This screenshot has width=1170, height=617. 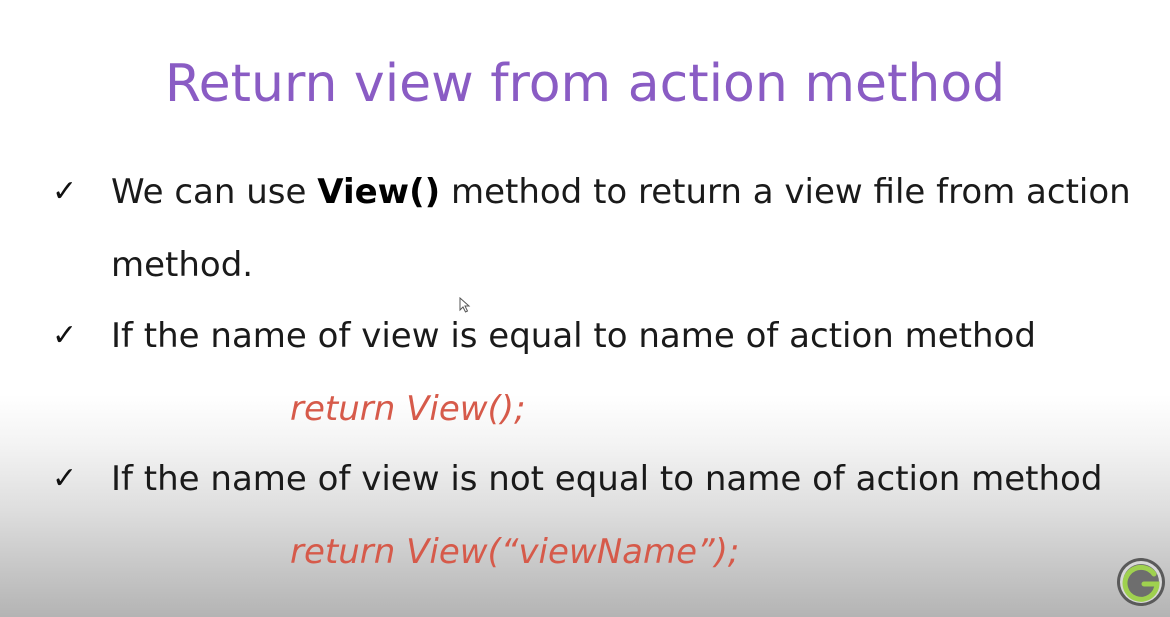 What do you see at coordinates (1141, 582) in the screenshot?
I see `channel-logo-icon` at bounding box center [1141, 582].